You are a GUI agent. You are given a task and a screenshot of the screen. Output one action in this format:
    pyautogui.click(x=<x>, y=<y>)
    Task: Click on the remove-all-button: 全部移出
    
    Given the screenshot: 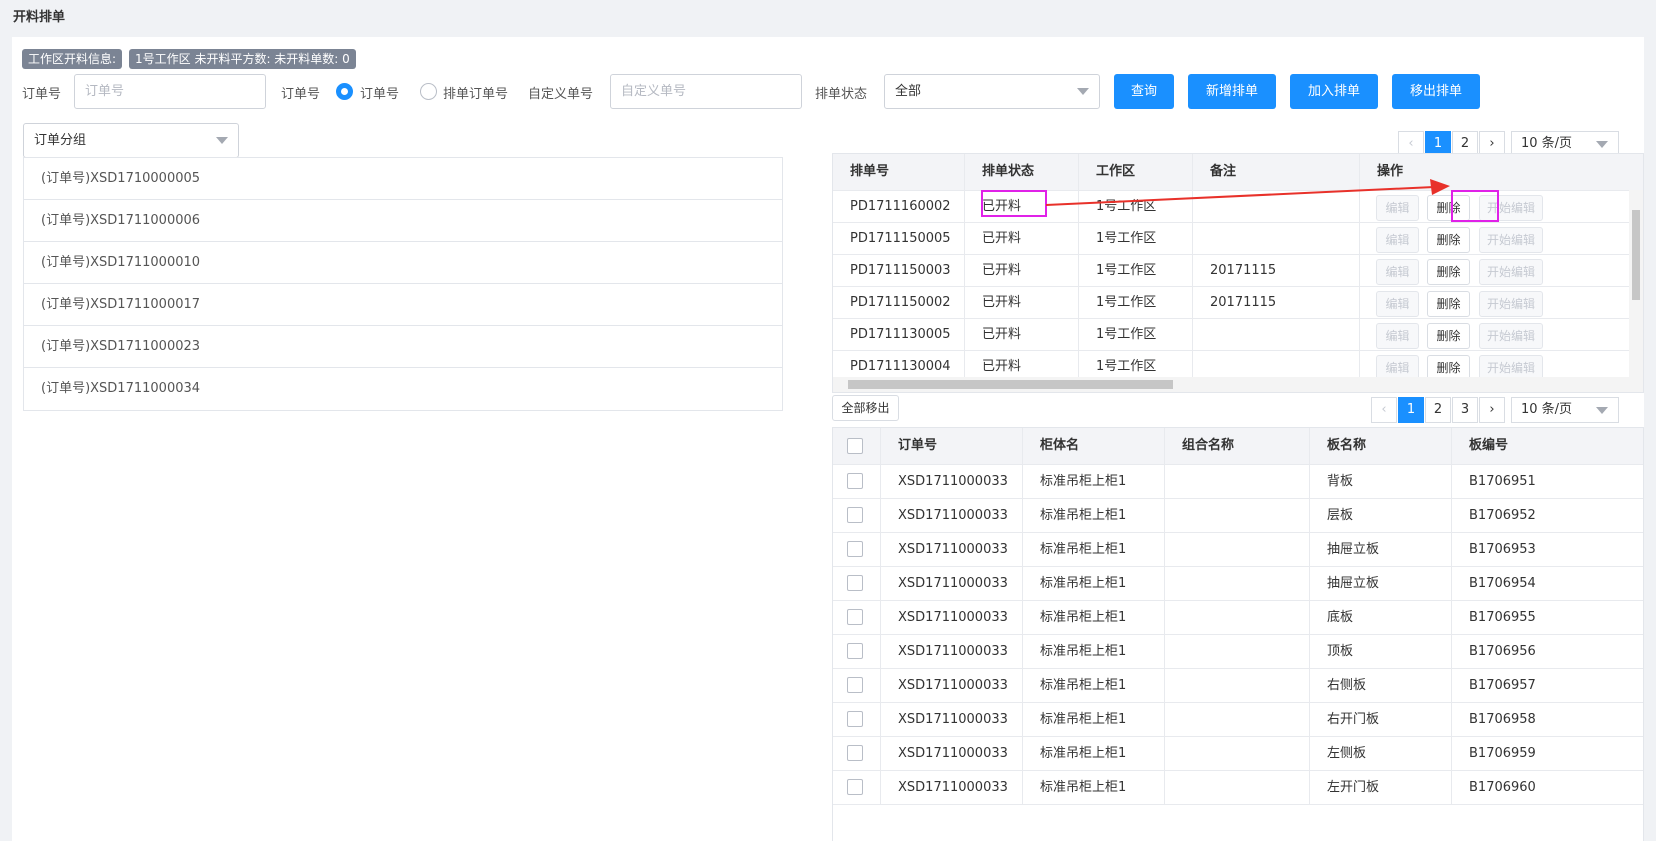 What is the action you would take?
    pyautogui.click(x=865, y=408)
    